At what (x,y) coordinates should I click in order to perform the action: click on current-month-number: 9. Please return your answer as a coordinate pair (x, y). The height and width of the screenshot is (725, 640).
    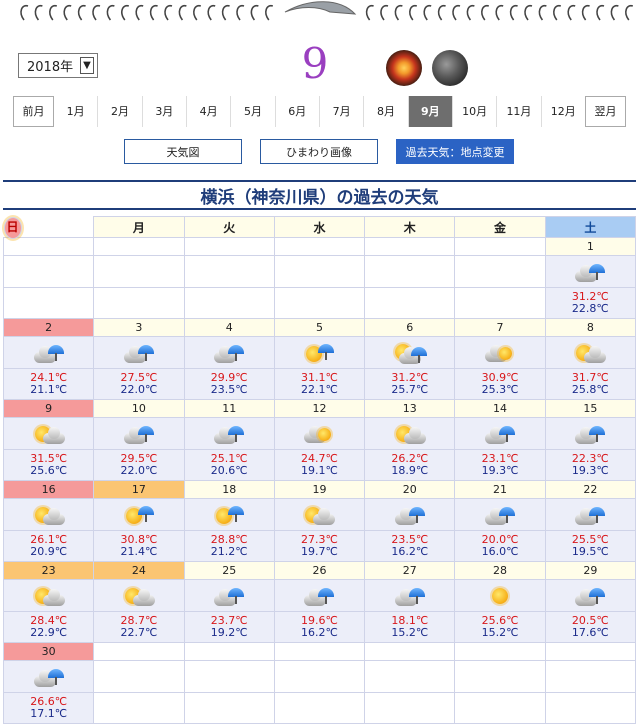
    Looking at the image, I should click on (315, 63).